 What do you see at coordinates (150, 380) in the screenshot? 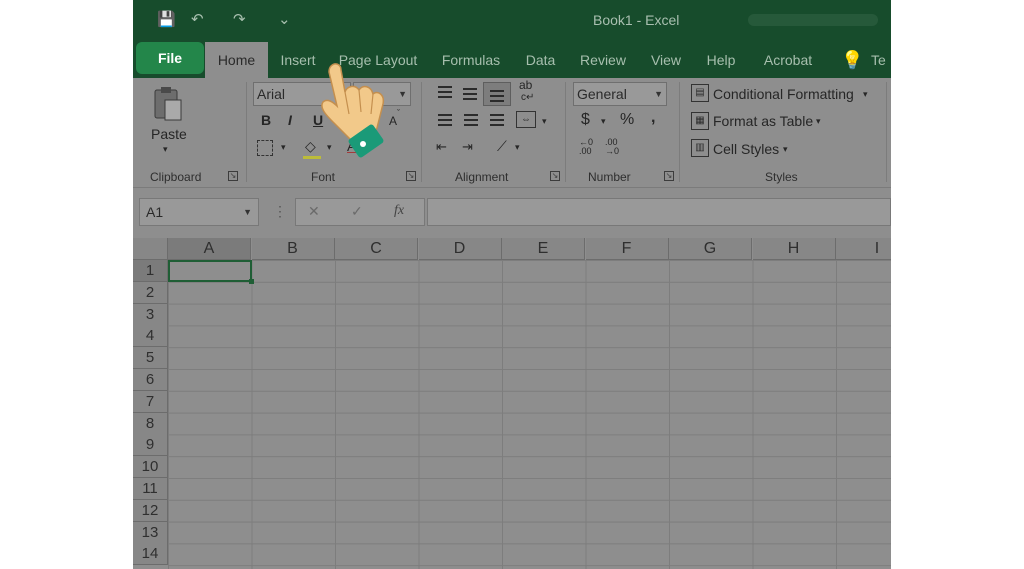
I see `row-header-6: 6` at bounding box center [150, 380].